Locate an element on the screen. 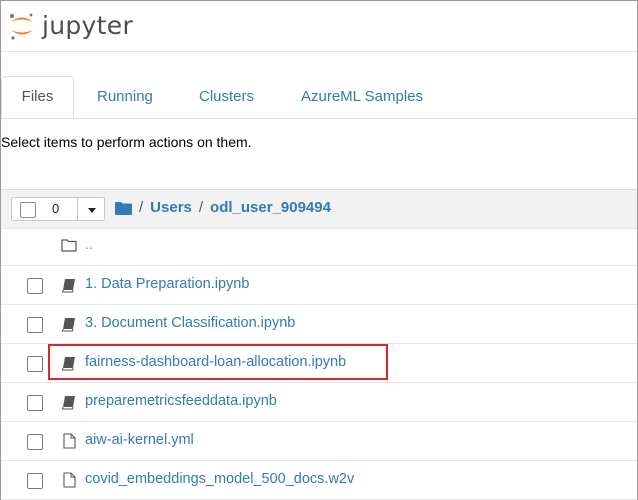  selected-count: 0 is located at coordinates (56, 208).